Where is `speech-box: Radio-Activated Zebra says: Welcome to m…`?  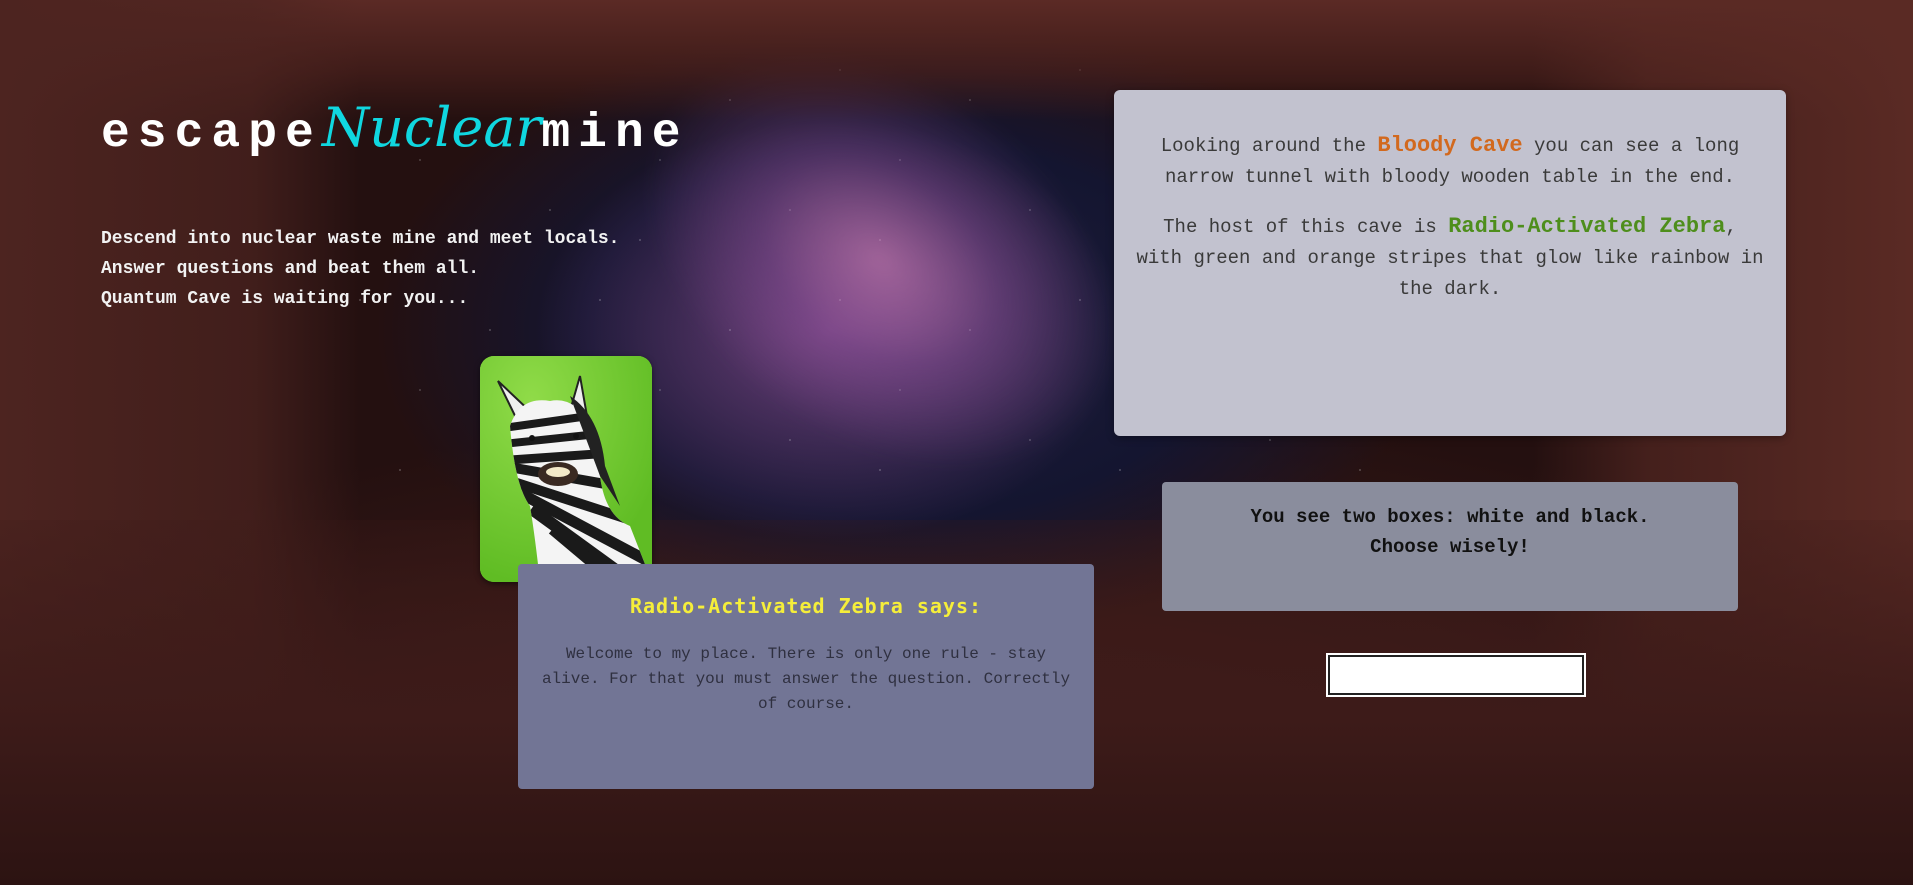 speech-box: Radio-Activated Zebra says: Welcome to m… is located at coordinates (806, 676).